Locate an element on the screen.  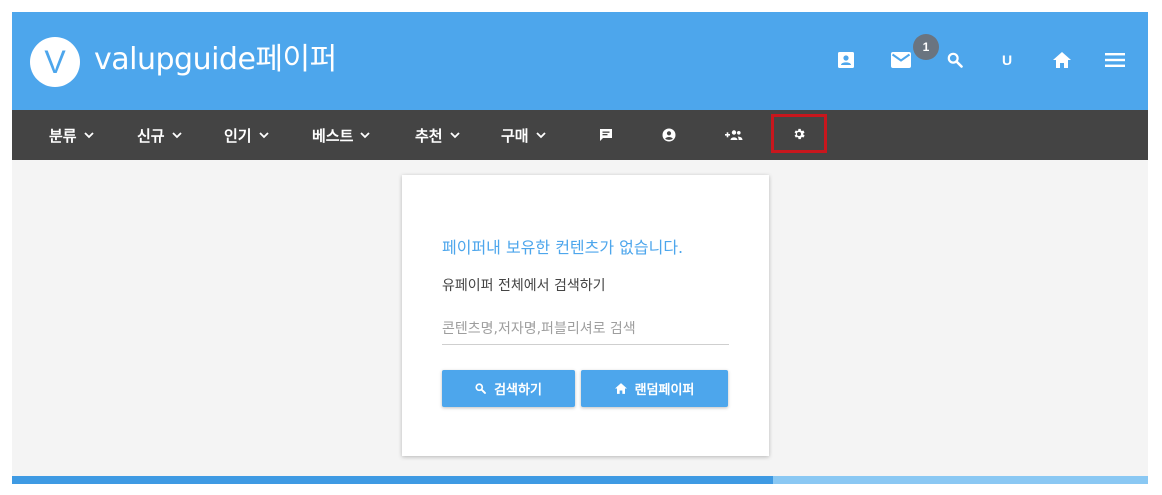
site-title: valupguide페이퍼 is located at coordinates (215, 60).